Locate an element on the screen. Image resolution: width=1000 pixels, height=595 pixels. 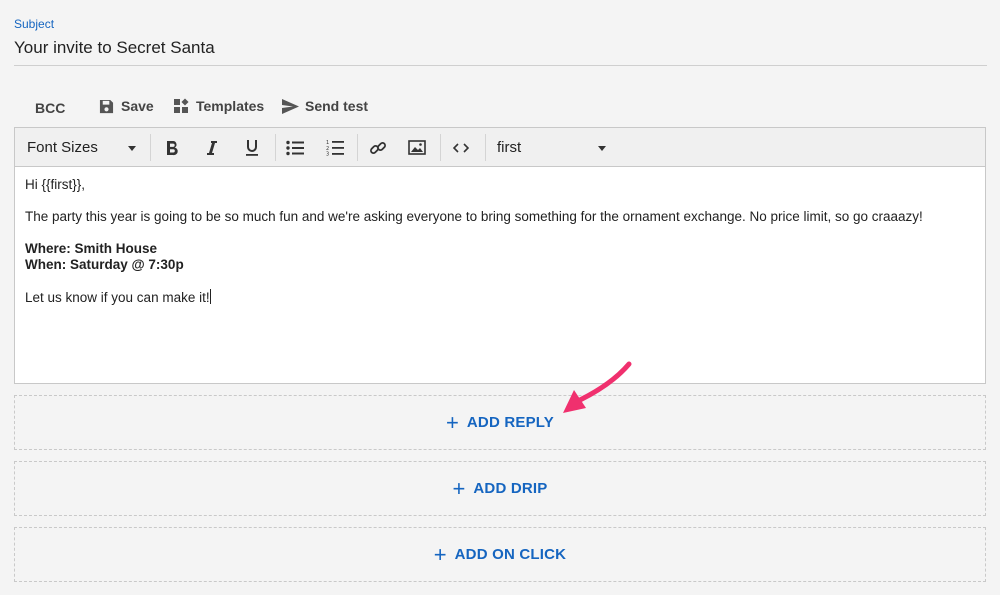
templates-icon is located at coordinates (181, 106).